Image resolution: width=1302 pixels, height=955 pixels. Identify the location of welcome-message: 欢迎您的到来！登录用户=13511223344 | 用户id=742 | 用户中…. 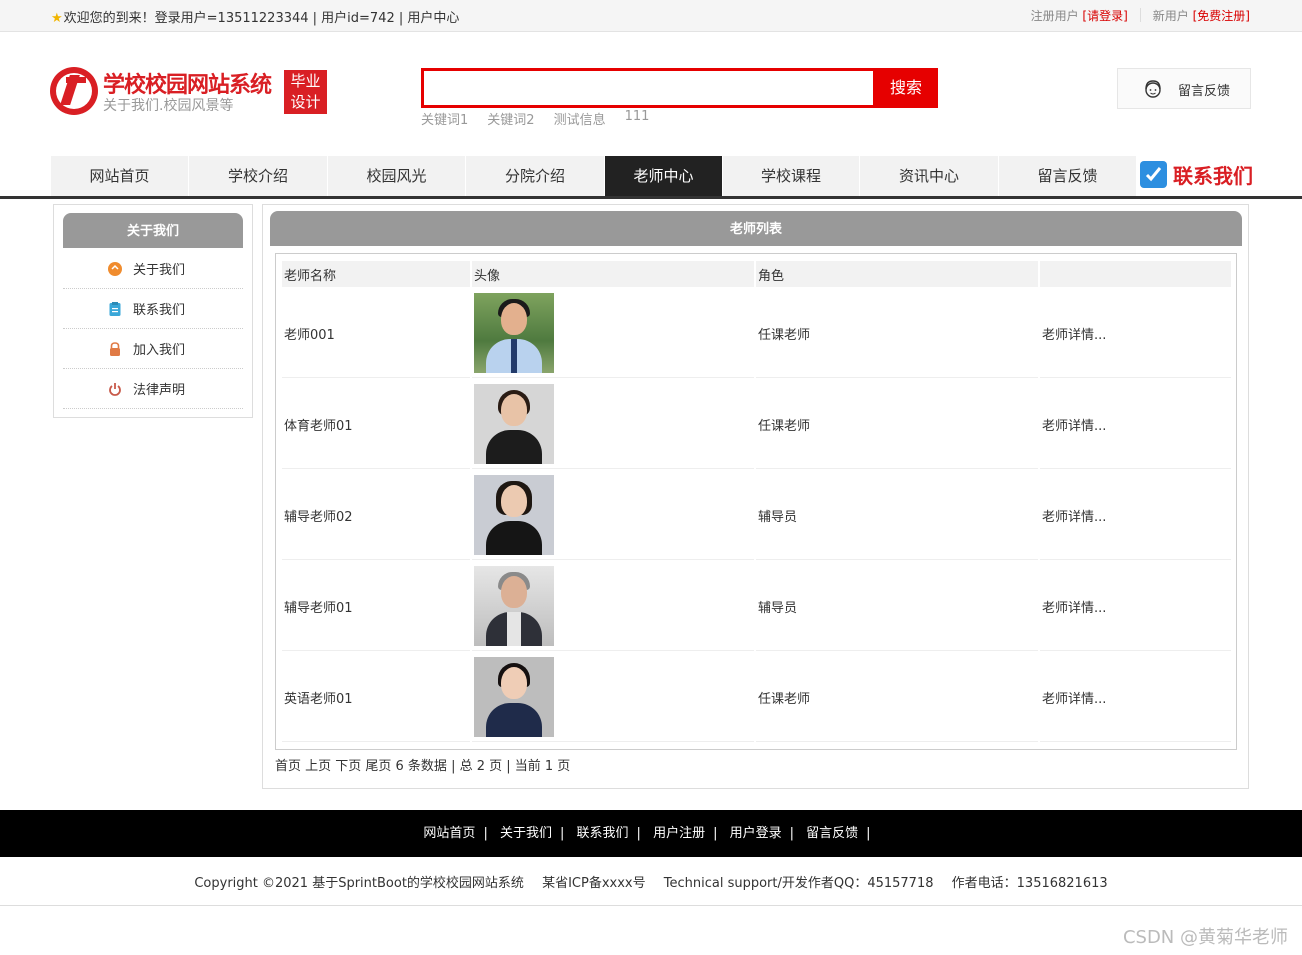
(261, 18).